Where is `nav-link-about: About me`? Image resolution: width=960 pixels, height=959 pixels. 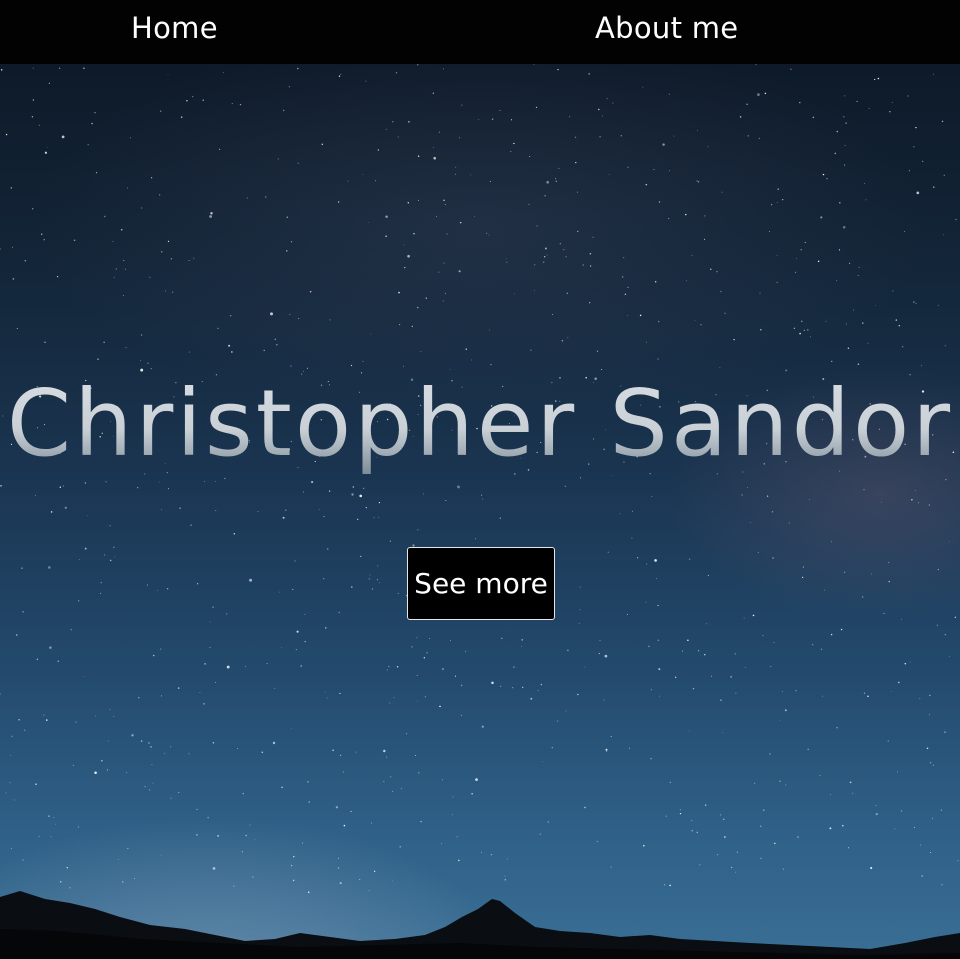
nav-link-about: About me is located at coordinates (666, 29).